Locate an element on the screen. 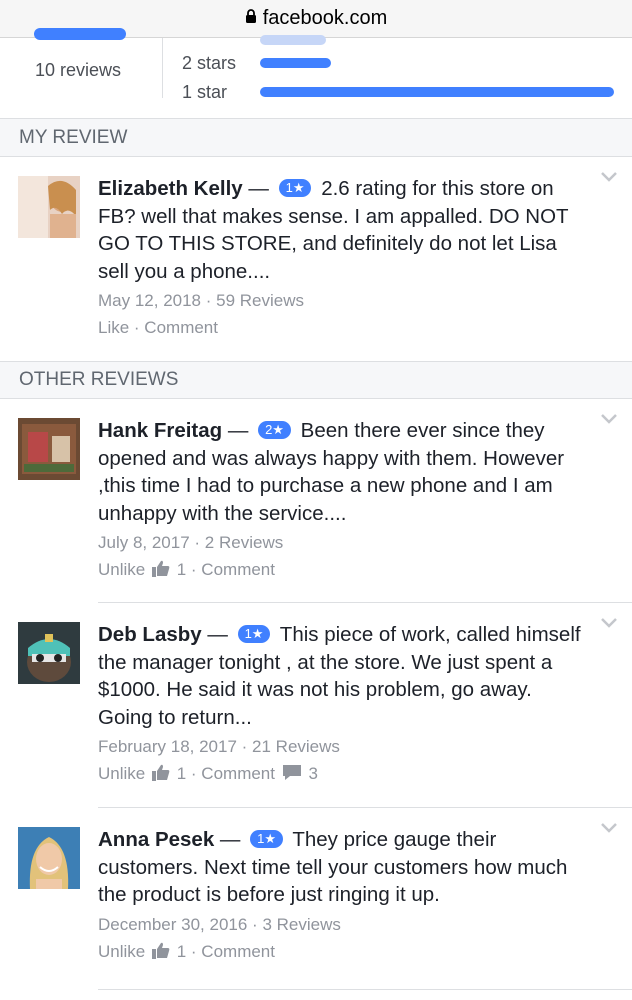  rating-summary: 10 reviews 2 stars 1 star is located at coordinates (316, 73).